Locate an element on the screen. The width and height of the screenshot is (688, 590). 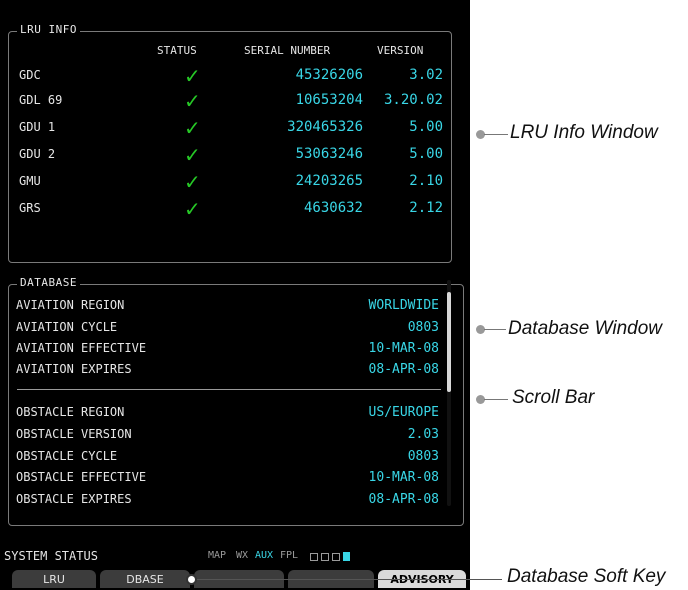
lru-version: 3.02 is located at coordinates (426, 75).